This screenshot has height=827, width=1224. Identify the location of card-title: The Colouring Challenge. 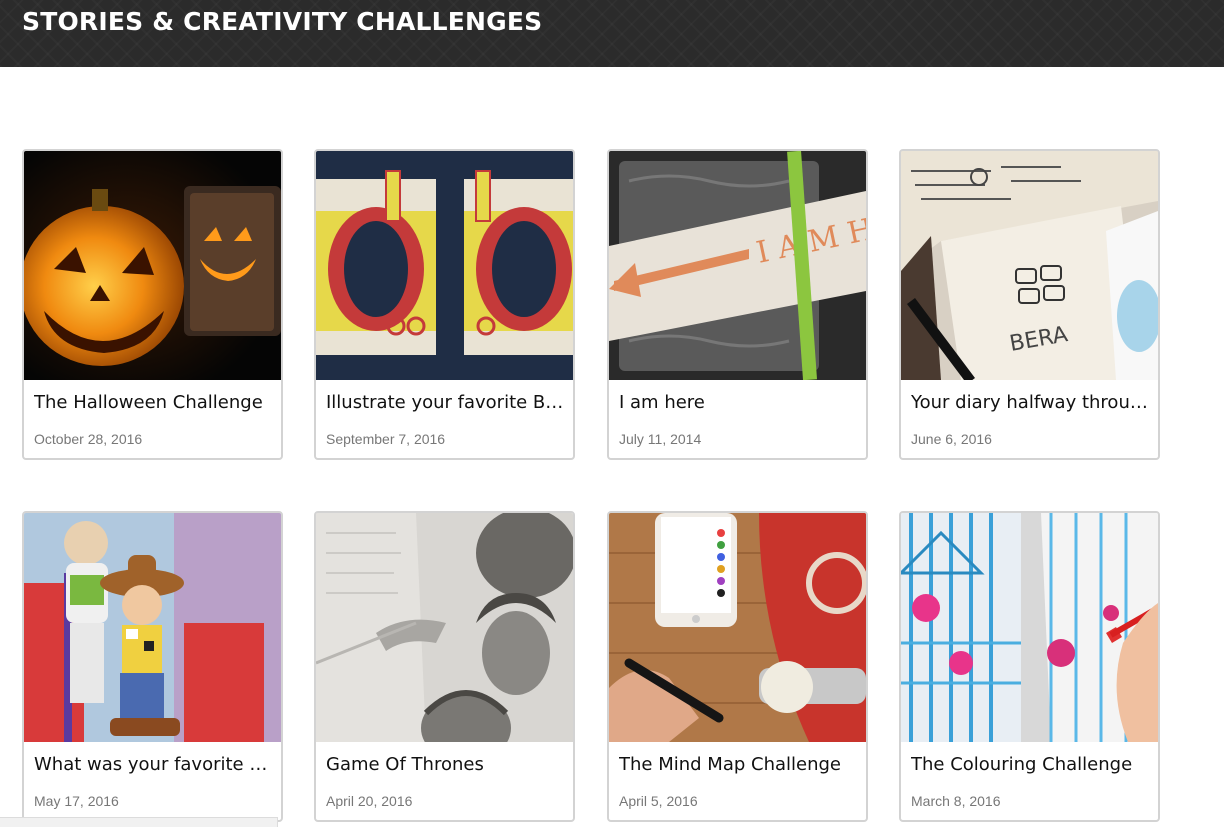
(1031, 764).